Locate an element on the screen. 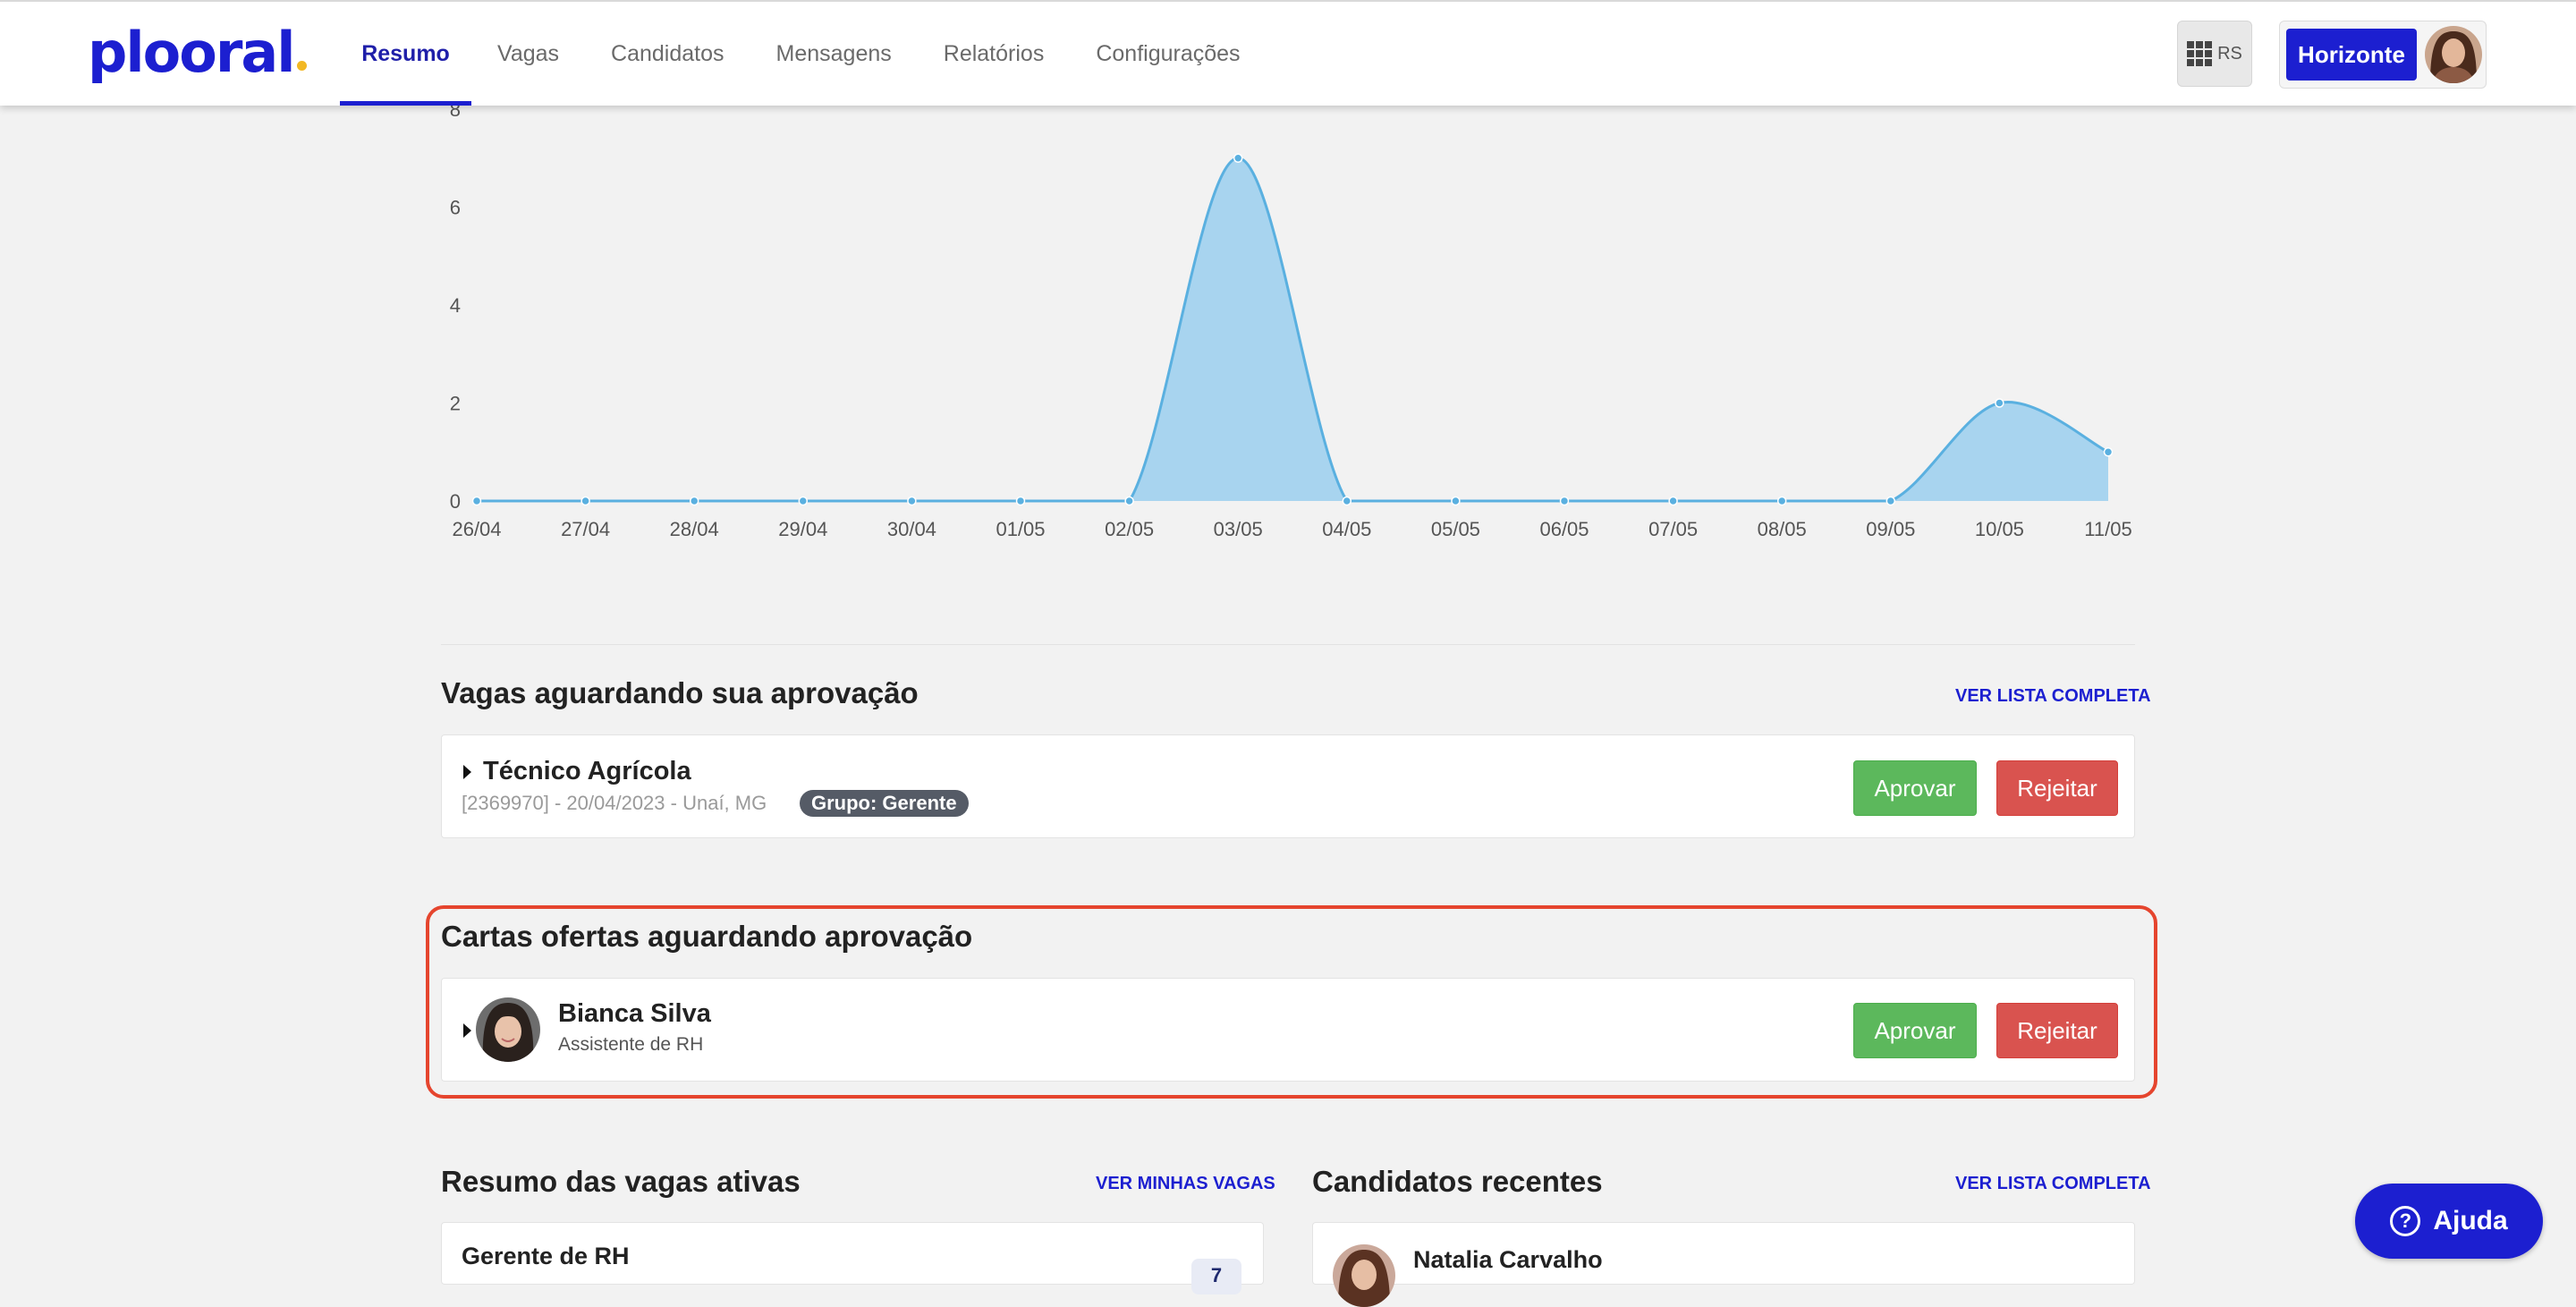 The width and height of the screenshot is (2576, 1307). x-tick-label: 30/04 is located at coordinates (911, 529).